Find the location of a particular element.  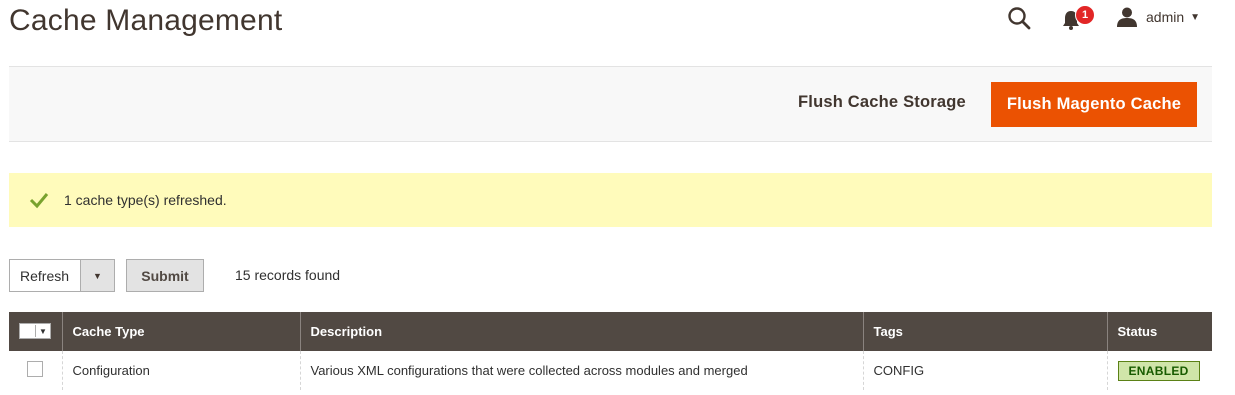

column-header-tags: Tags is located at coordinates (984, 331).